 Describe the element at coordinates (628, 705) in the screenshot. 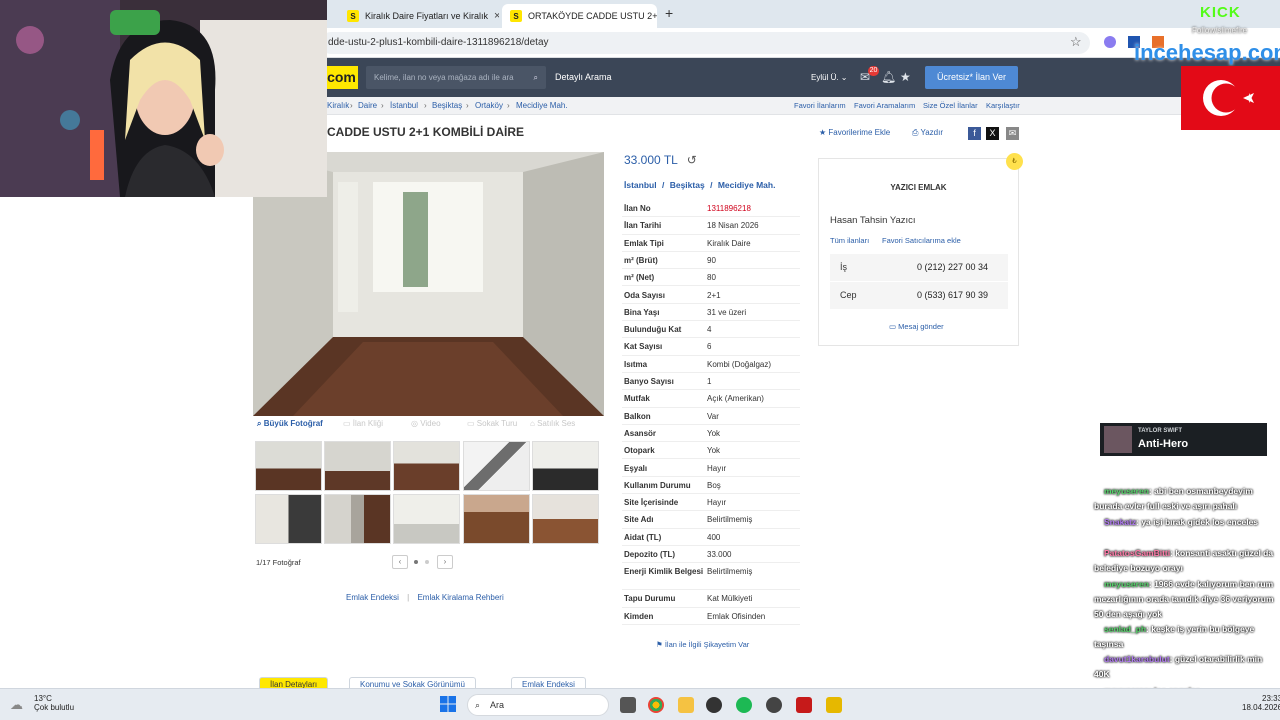

I see `task-view-icon` at that location.